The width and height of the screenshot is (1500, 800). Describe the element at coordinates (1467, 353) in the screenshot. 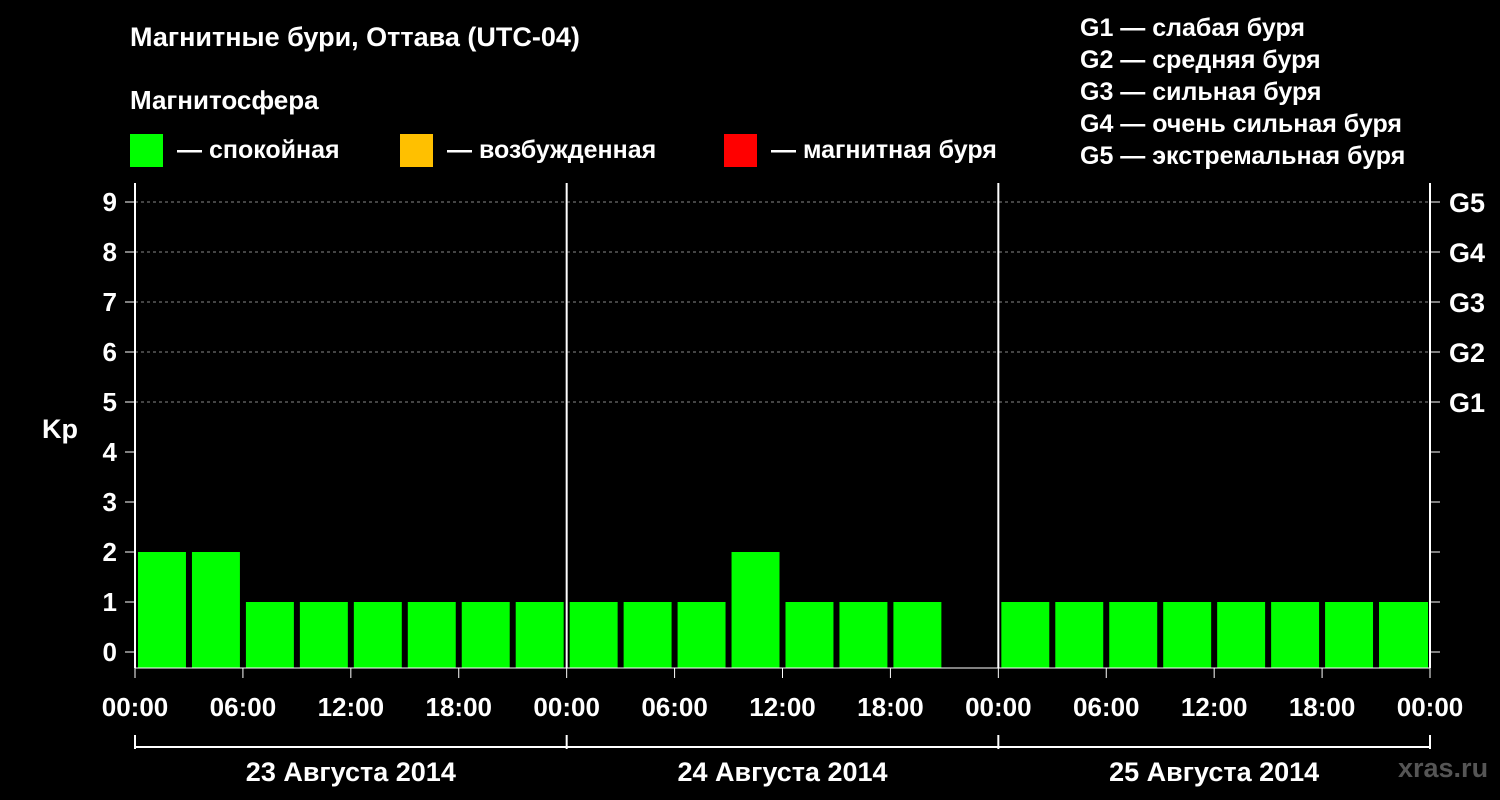

I see `g-axis-label: G2` at that location.